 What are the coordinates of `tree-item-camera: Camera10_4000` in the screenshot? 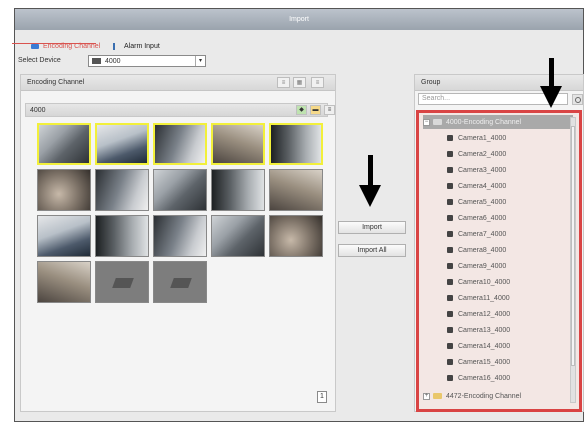 It's located at (478, 282).